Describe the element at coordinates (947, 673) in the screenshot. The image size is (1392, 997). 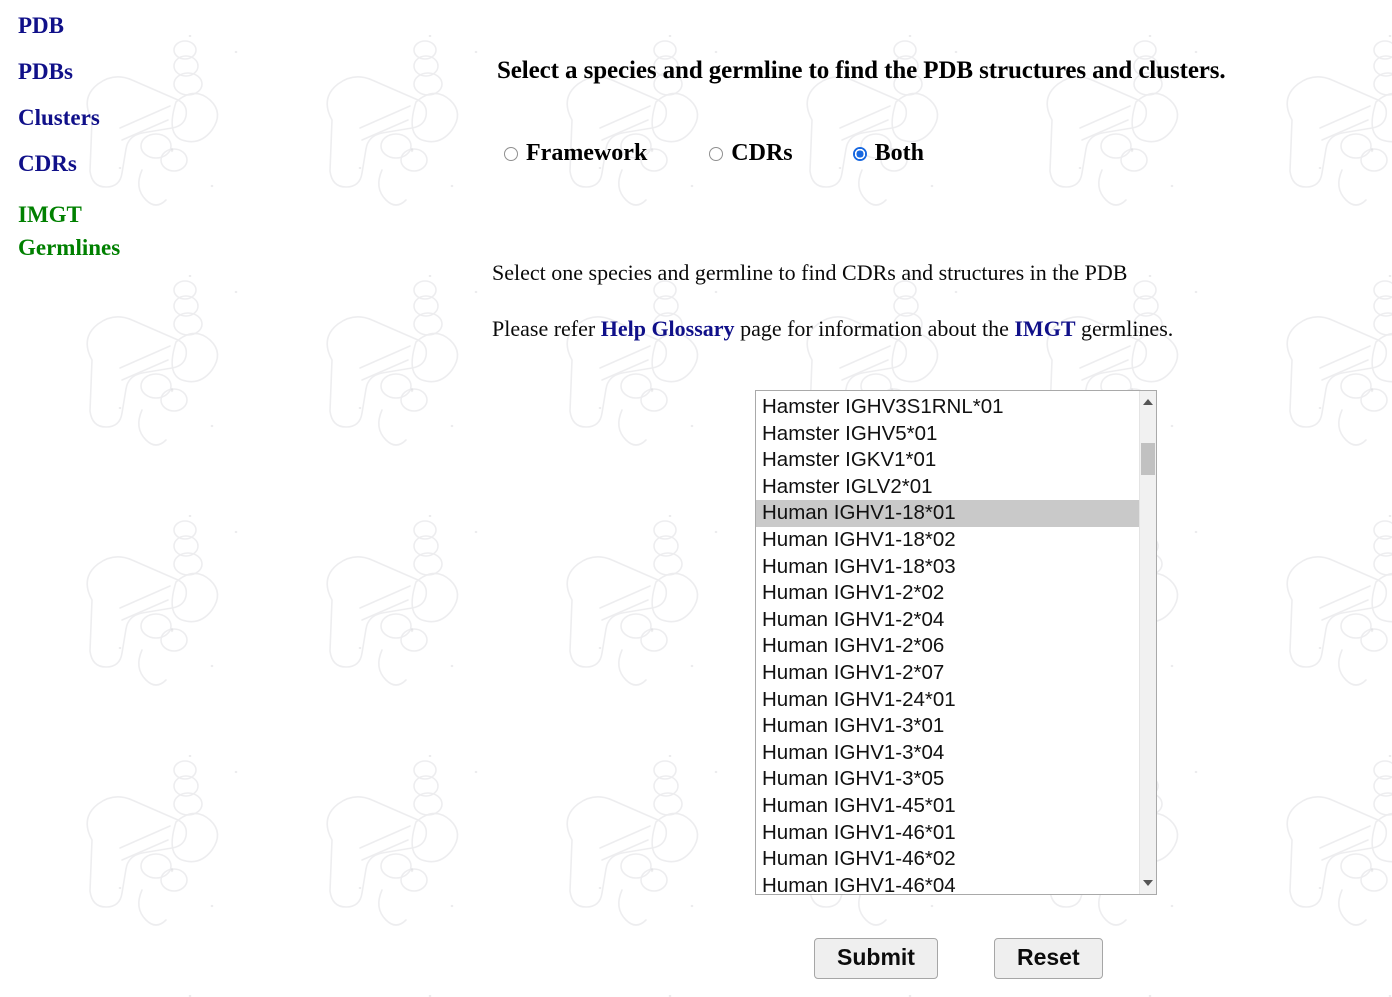
I see `germline-option: Human IGHV1-2*07` at that location.